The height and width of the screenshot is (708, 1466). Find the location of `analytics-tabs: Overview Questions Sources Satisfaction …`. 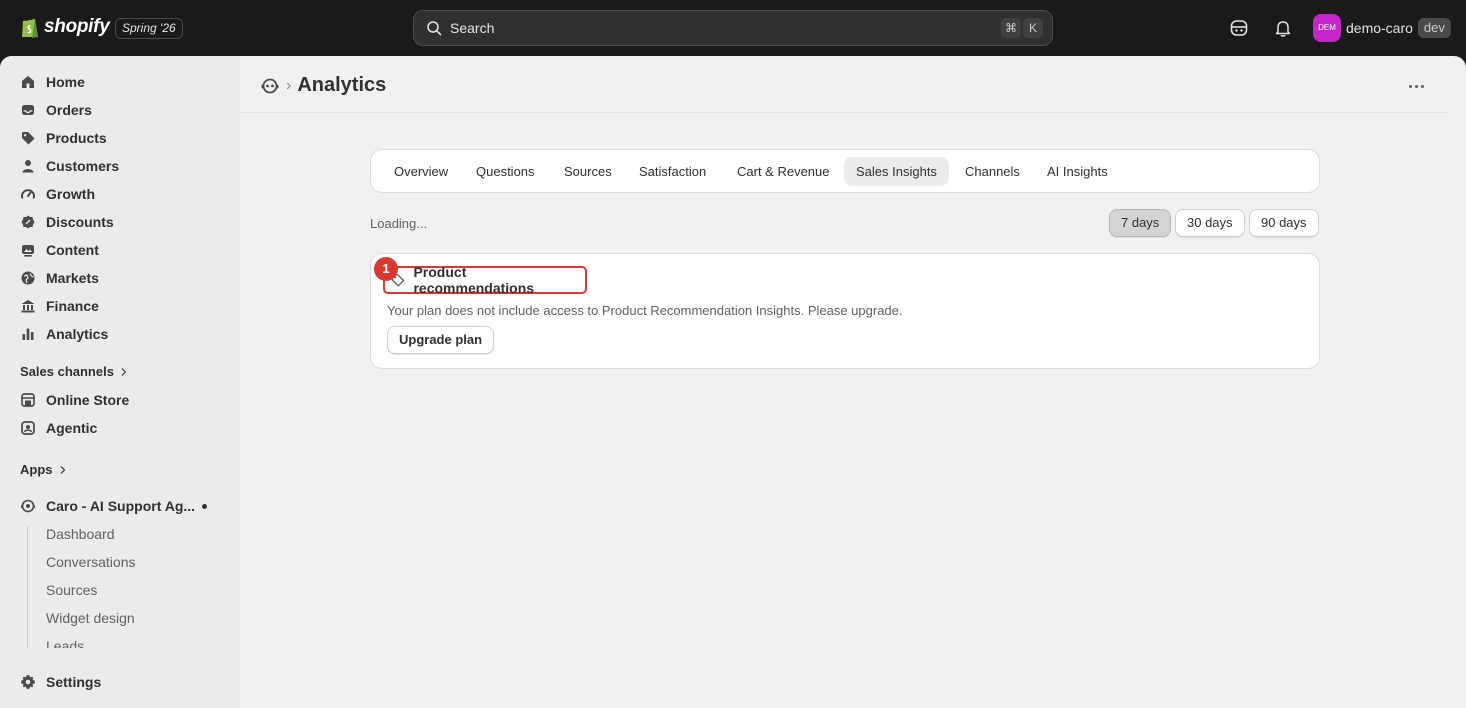

analytics-tabs: Overview Questions Sources Satisfaction … is located at coordinates (845, 171).